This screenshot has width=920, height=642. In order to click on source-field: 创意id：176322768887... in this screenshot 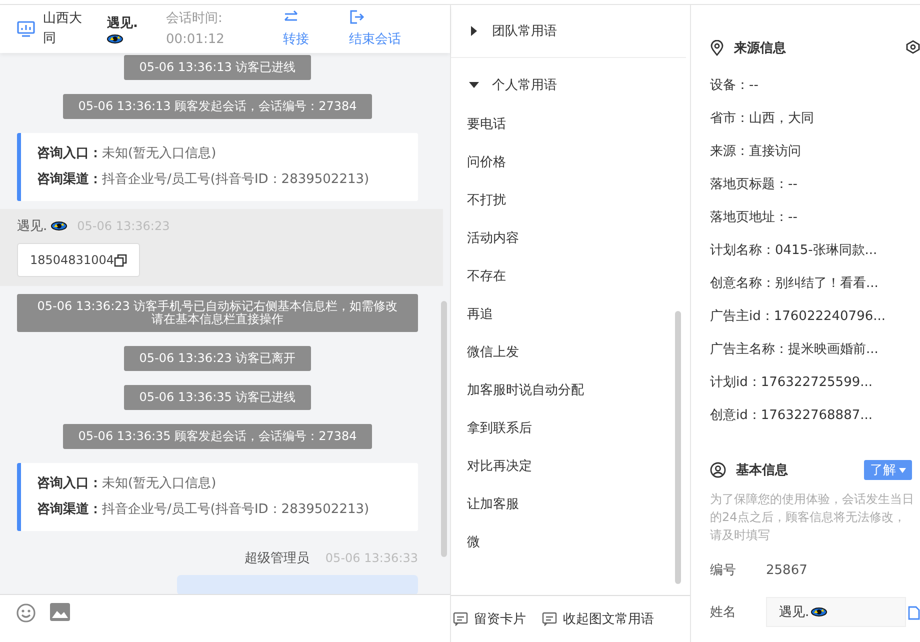, I will do `click(815, 415)`.